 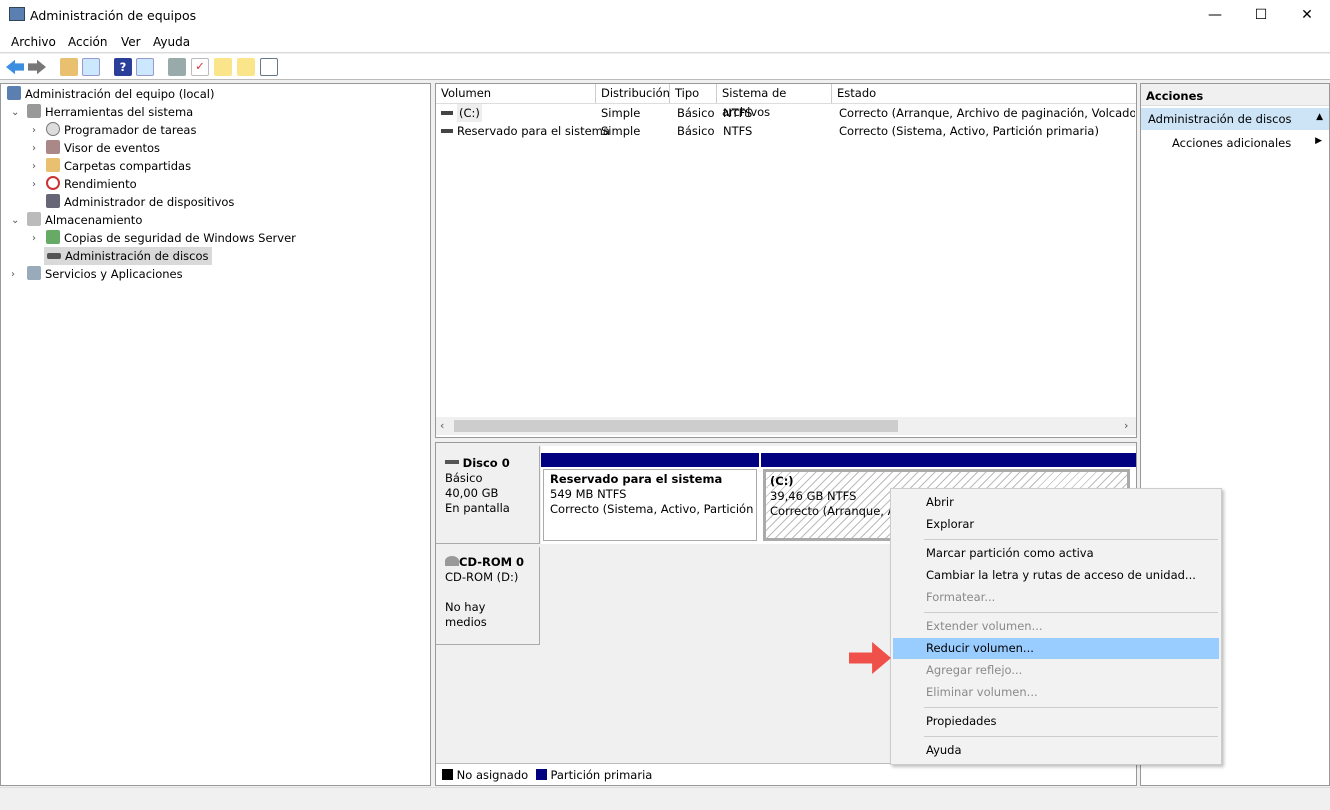 I want to click on submenu-arrow-icon: ▶, so click(x=1318, y=141).